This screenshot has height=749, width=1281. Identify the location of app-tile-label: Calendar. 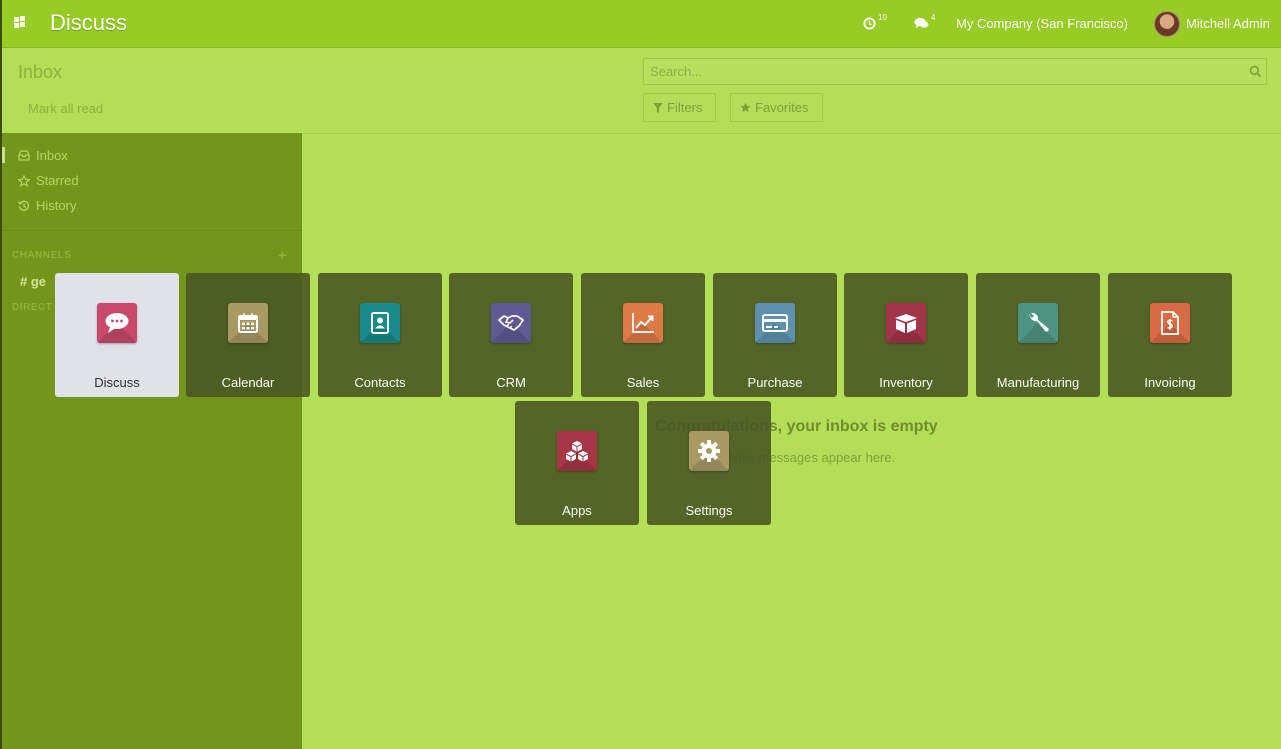
(248, 382).